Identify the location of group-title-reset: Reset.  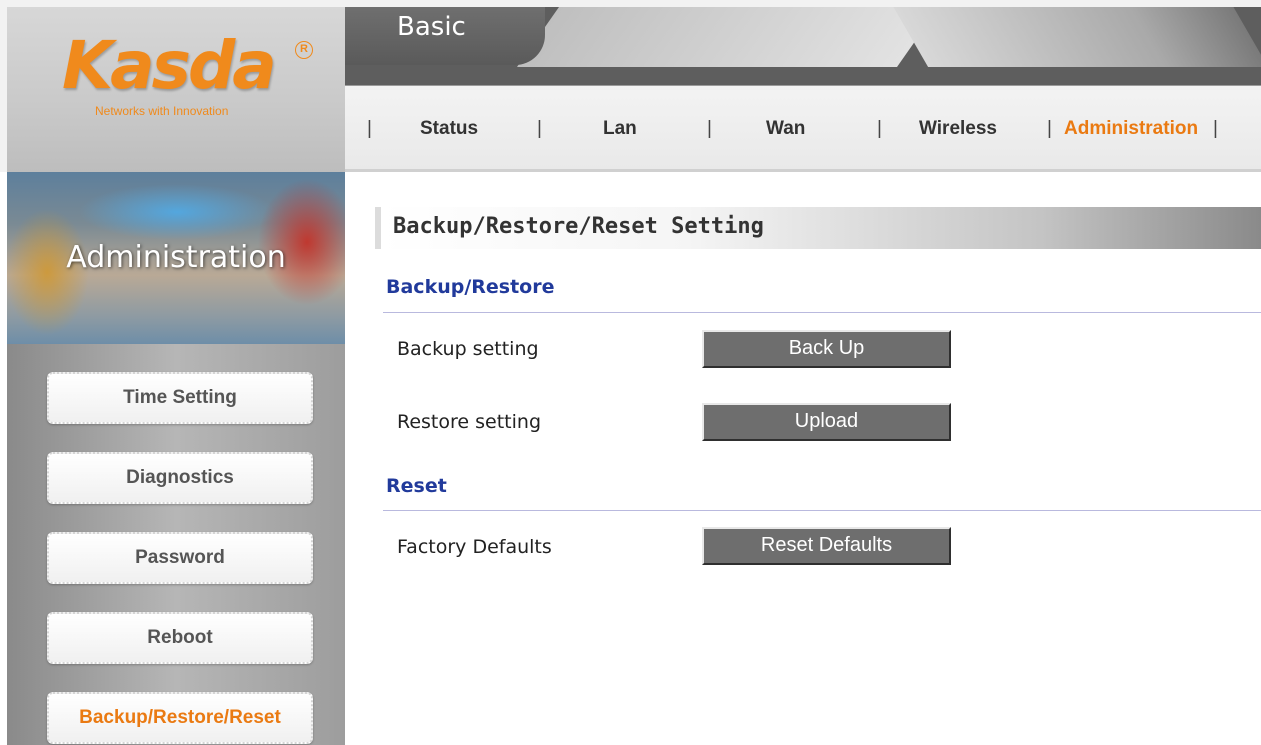
(416, 486).